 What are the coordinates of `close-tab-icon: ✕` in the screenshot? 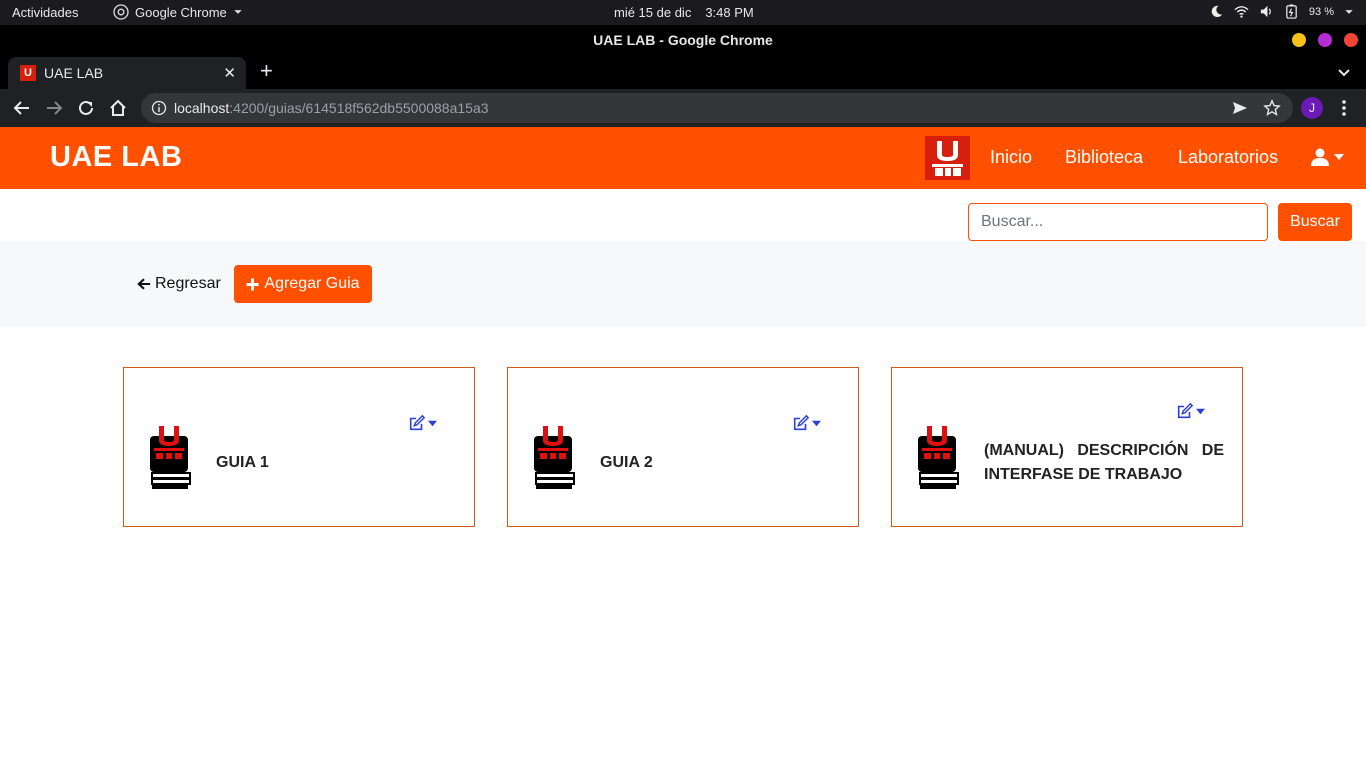 It's located at (229, 73).